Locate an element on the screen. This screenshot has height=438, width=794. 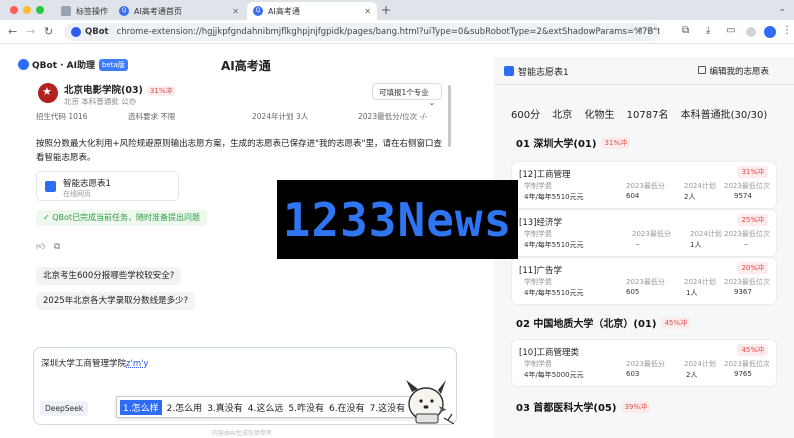
site-badge: QBot is located at coordinates (90, 32).